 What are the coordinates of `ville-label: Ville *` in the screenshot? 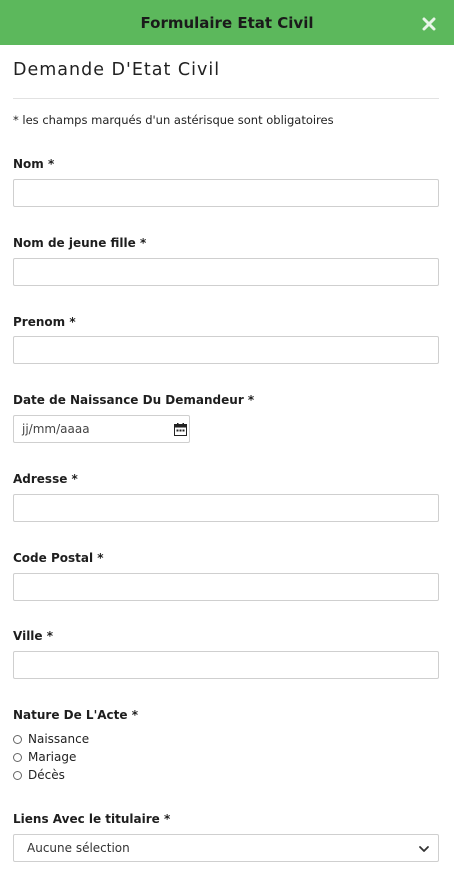 It's located at (33, 636).